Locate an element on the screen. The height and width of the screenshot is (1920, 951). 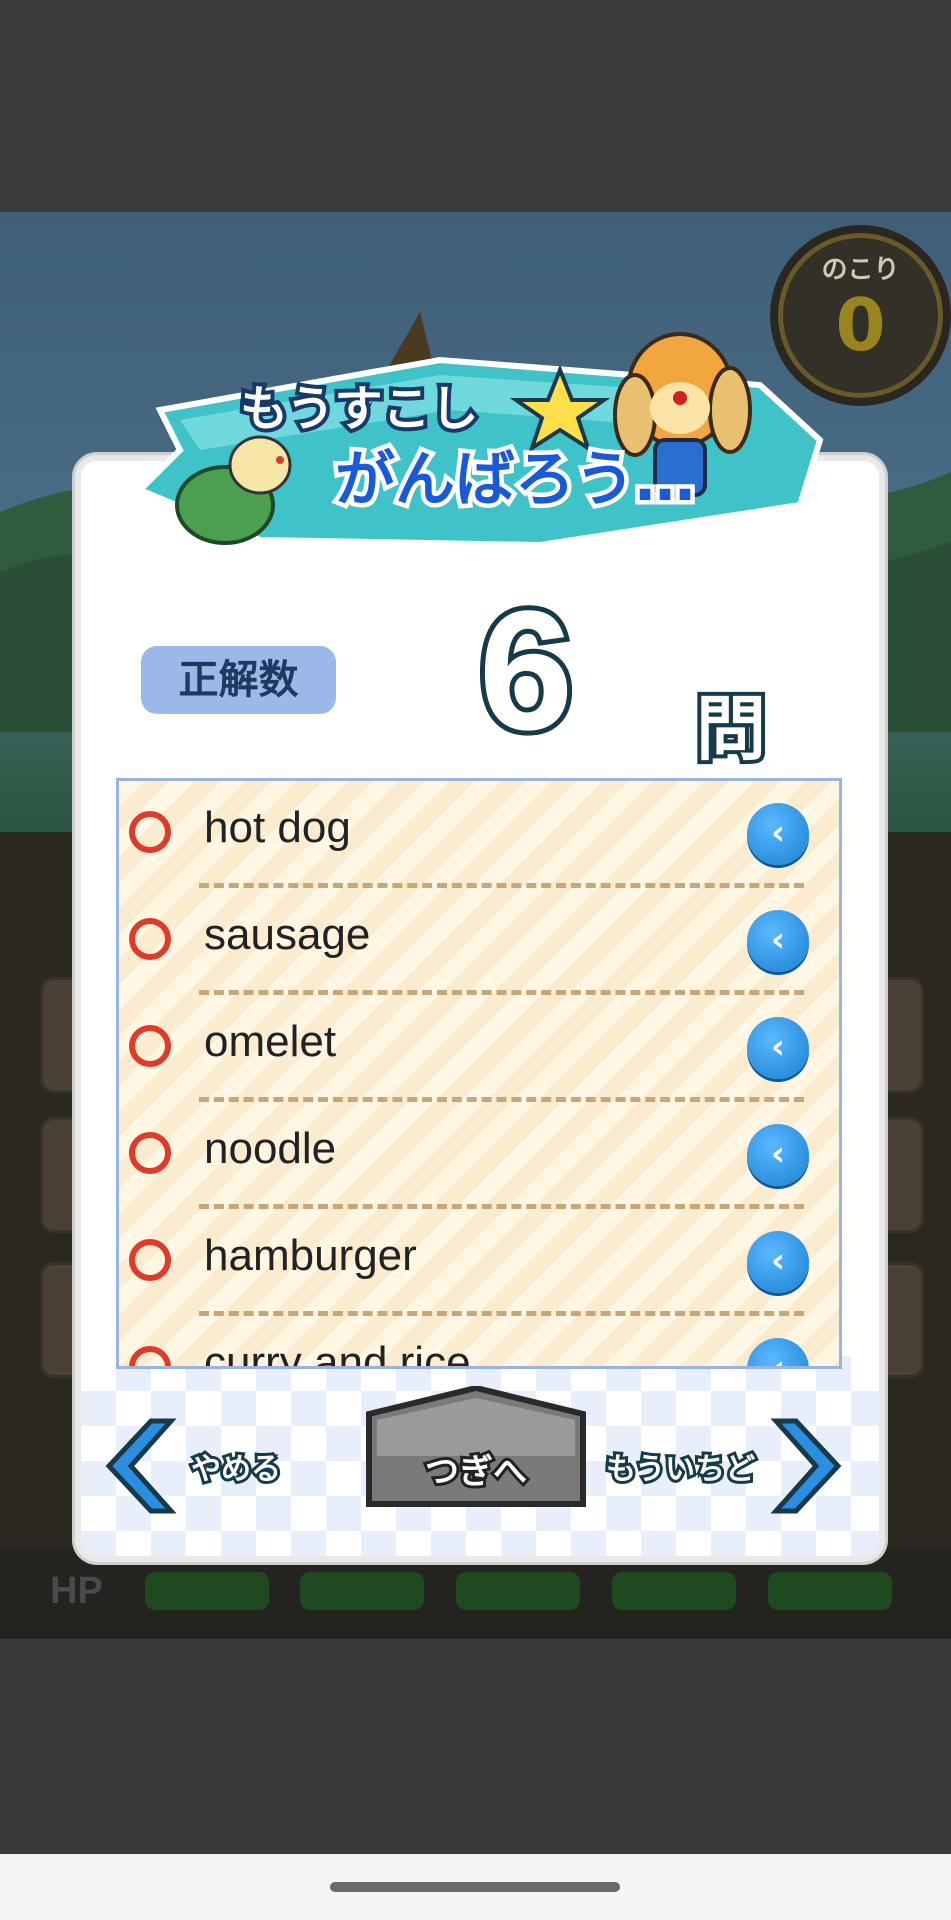
next-button: つぎへ is located at coordinates (476, 1448).